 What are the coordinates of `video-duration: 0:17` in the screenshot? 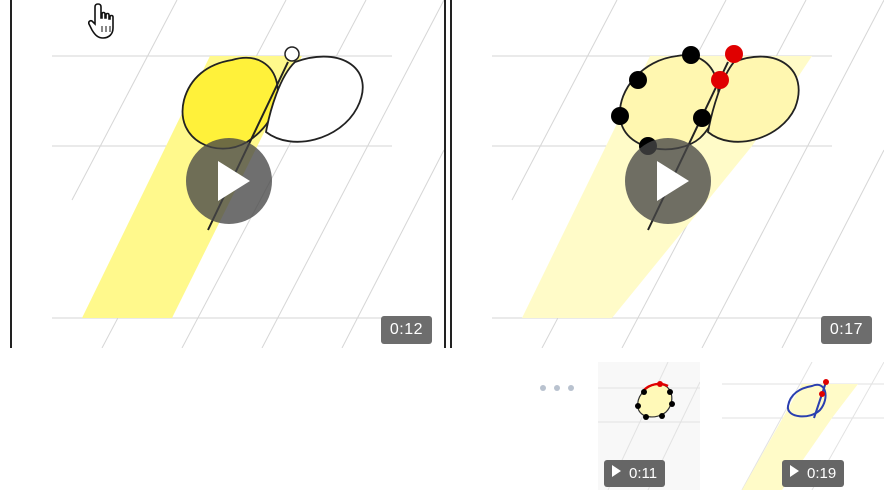 It's located at (846, 330).